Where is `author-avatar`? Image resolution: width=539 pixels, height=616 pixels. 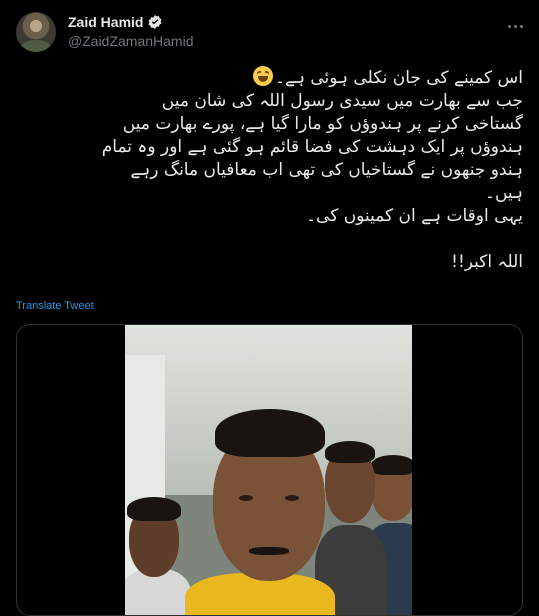
author-avatar is located at coordinates (36, 32).